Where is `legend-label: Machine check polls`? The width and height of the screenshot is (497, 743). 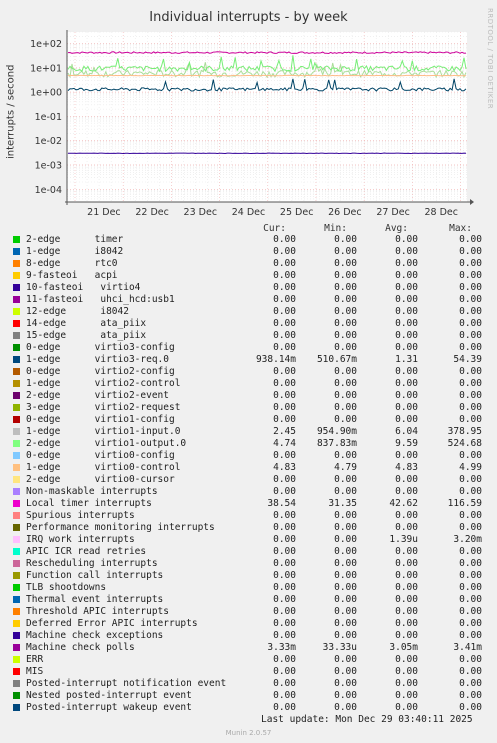
legend-label: Machine check polls is located at coordinates (80, 647).